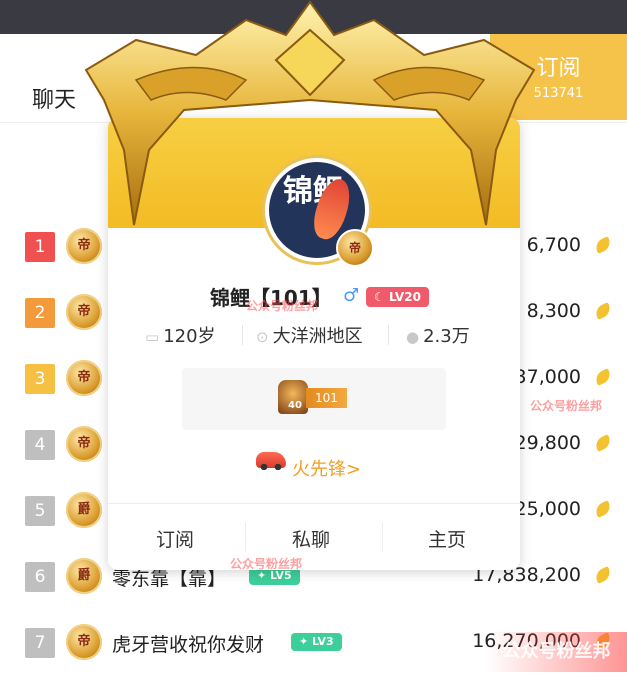 Image resolution: width=627 pixels, height=684 pixels. What do you see at coordinates (447, 538) in the screenshot?
I see `homepage-button: 主页` at bounding box center [447, 538].